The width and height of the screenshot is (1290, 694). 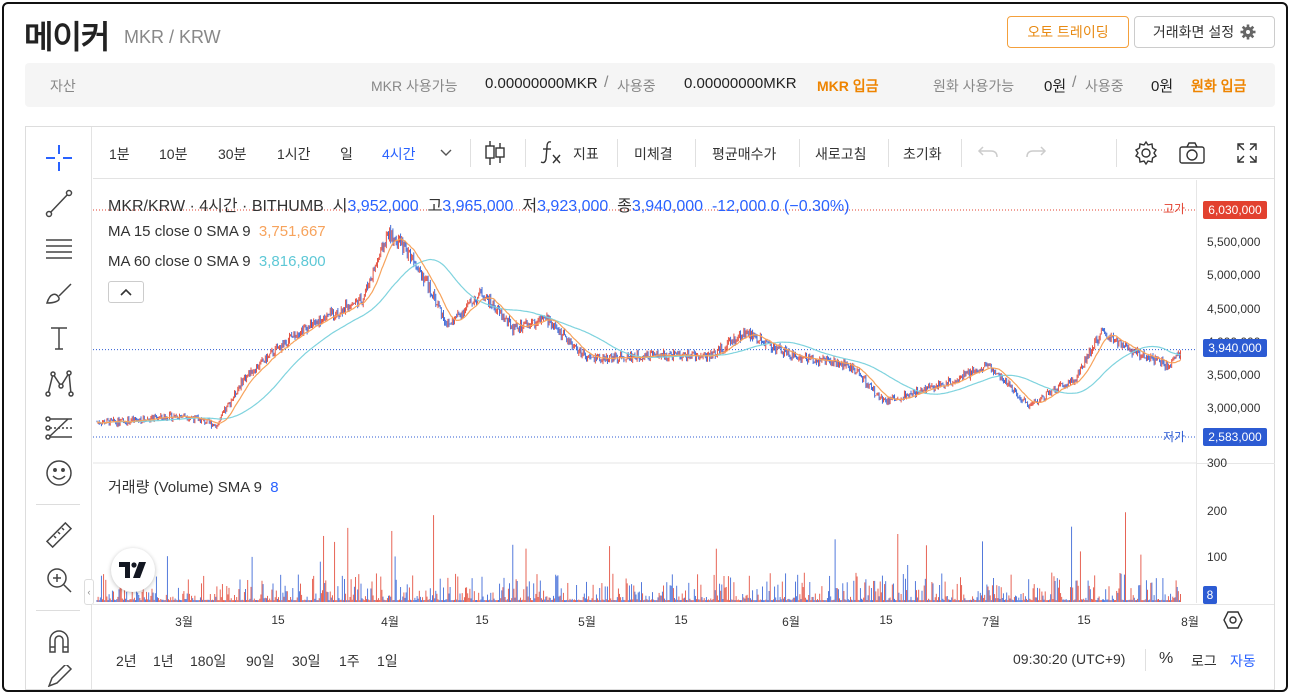 I want to click on mkr-deposit-link: MKR 입금, so click(x=848, y=86).